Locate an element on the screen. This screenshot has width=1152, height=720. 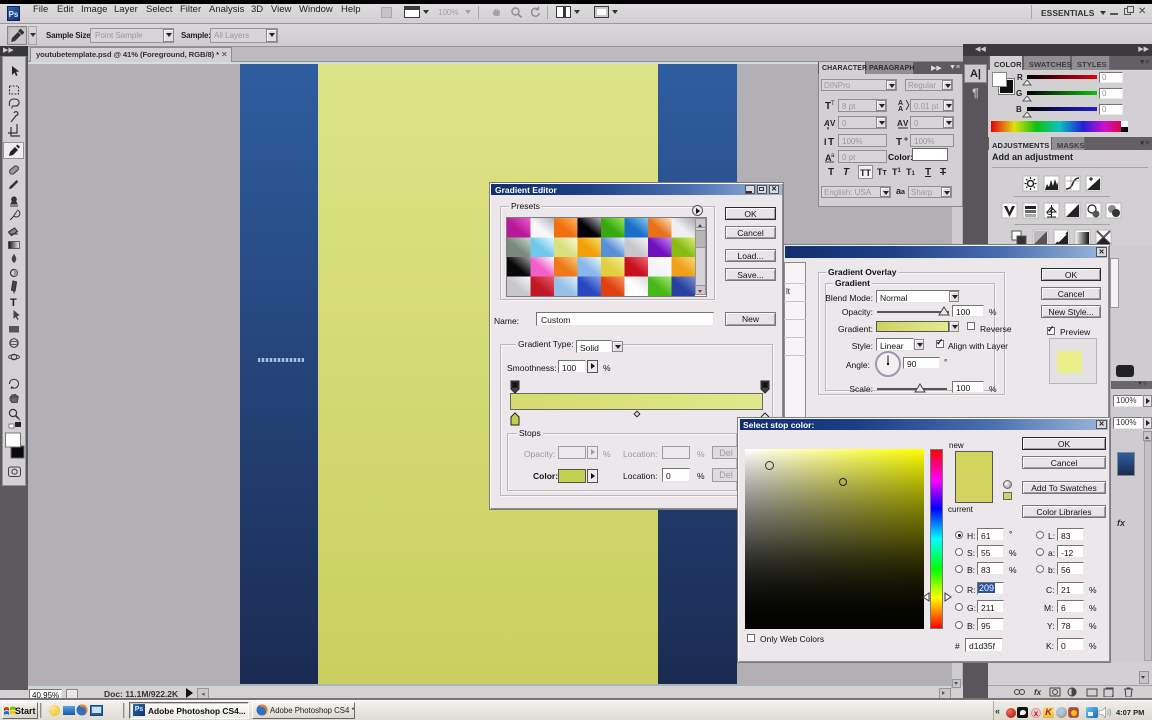
svg-text: a is located at coordinates (833, 156).